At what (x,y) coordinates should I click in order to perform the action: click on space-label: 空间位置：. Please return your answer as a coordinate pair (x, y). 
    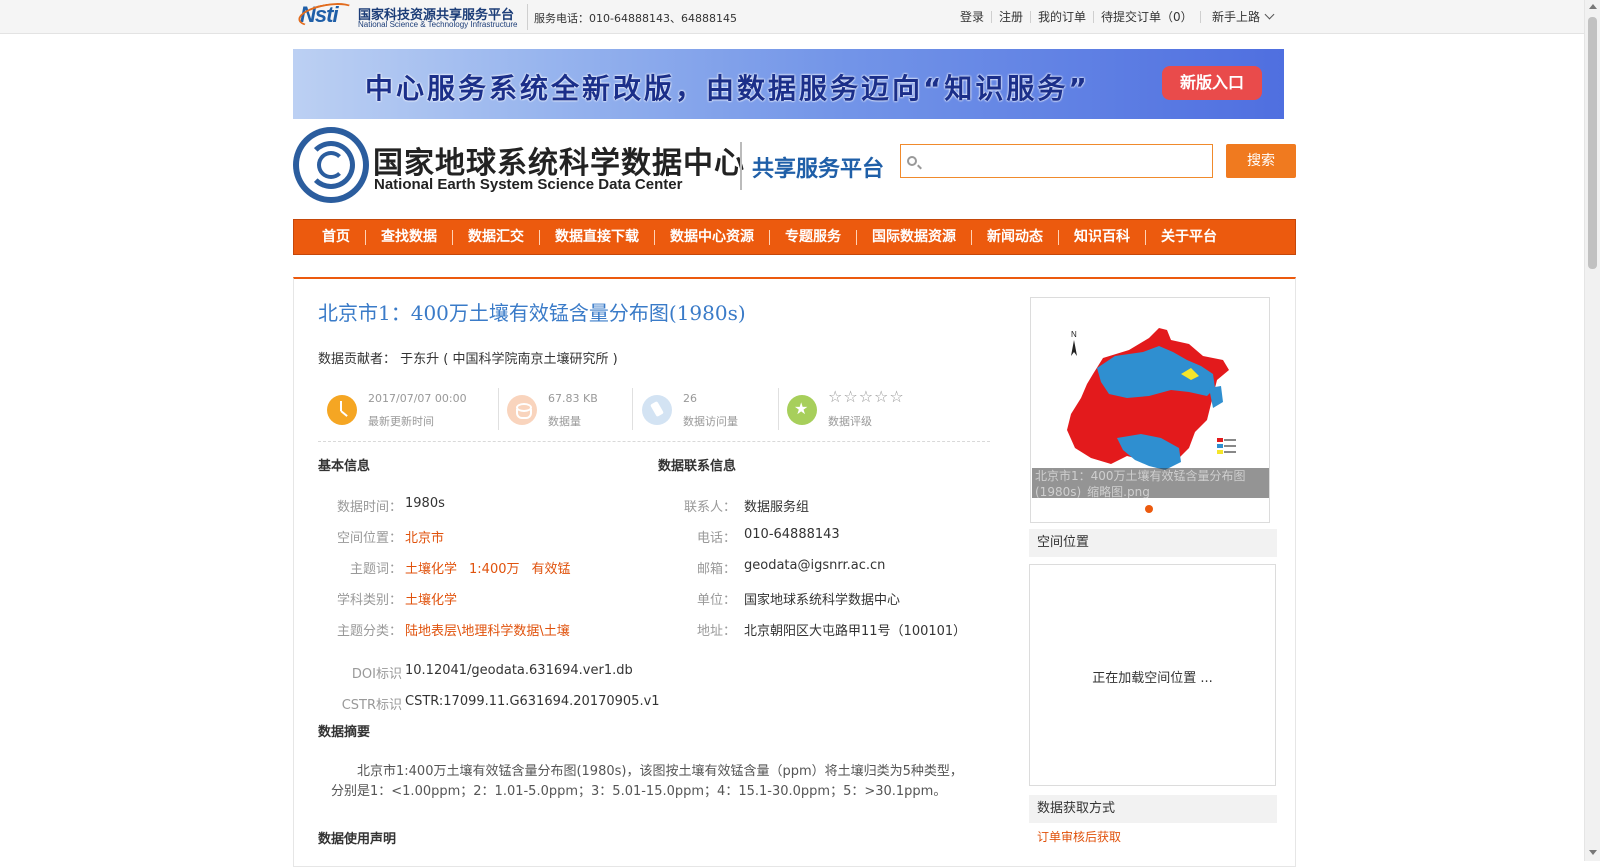
    Looking at the image, I should click on (369, 538).